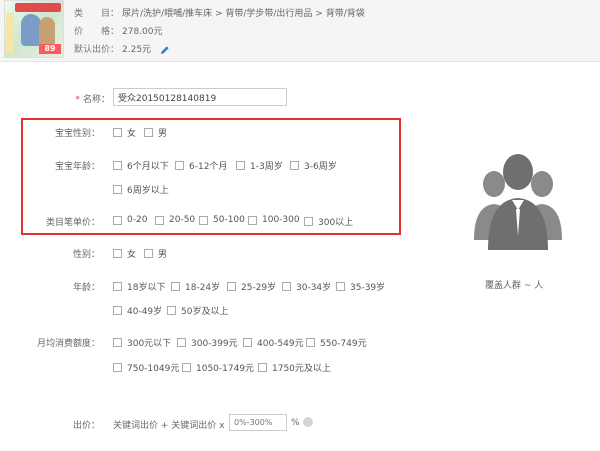 This screenshot has width=600, height=451. Describe the element at coordinates (97, 14) in the screenshot. I see `category-label: 类 目：` at that location.